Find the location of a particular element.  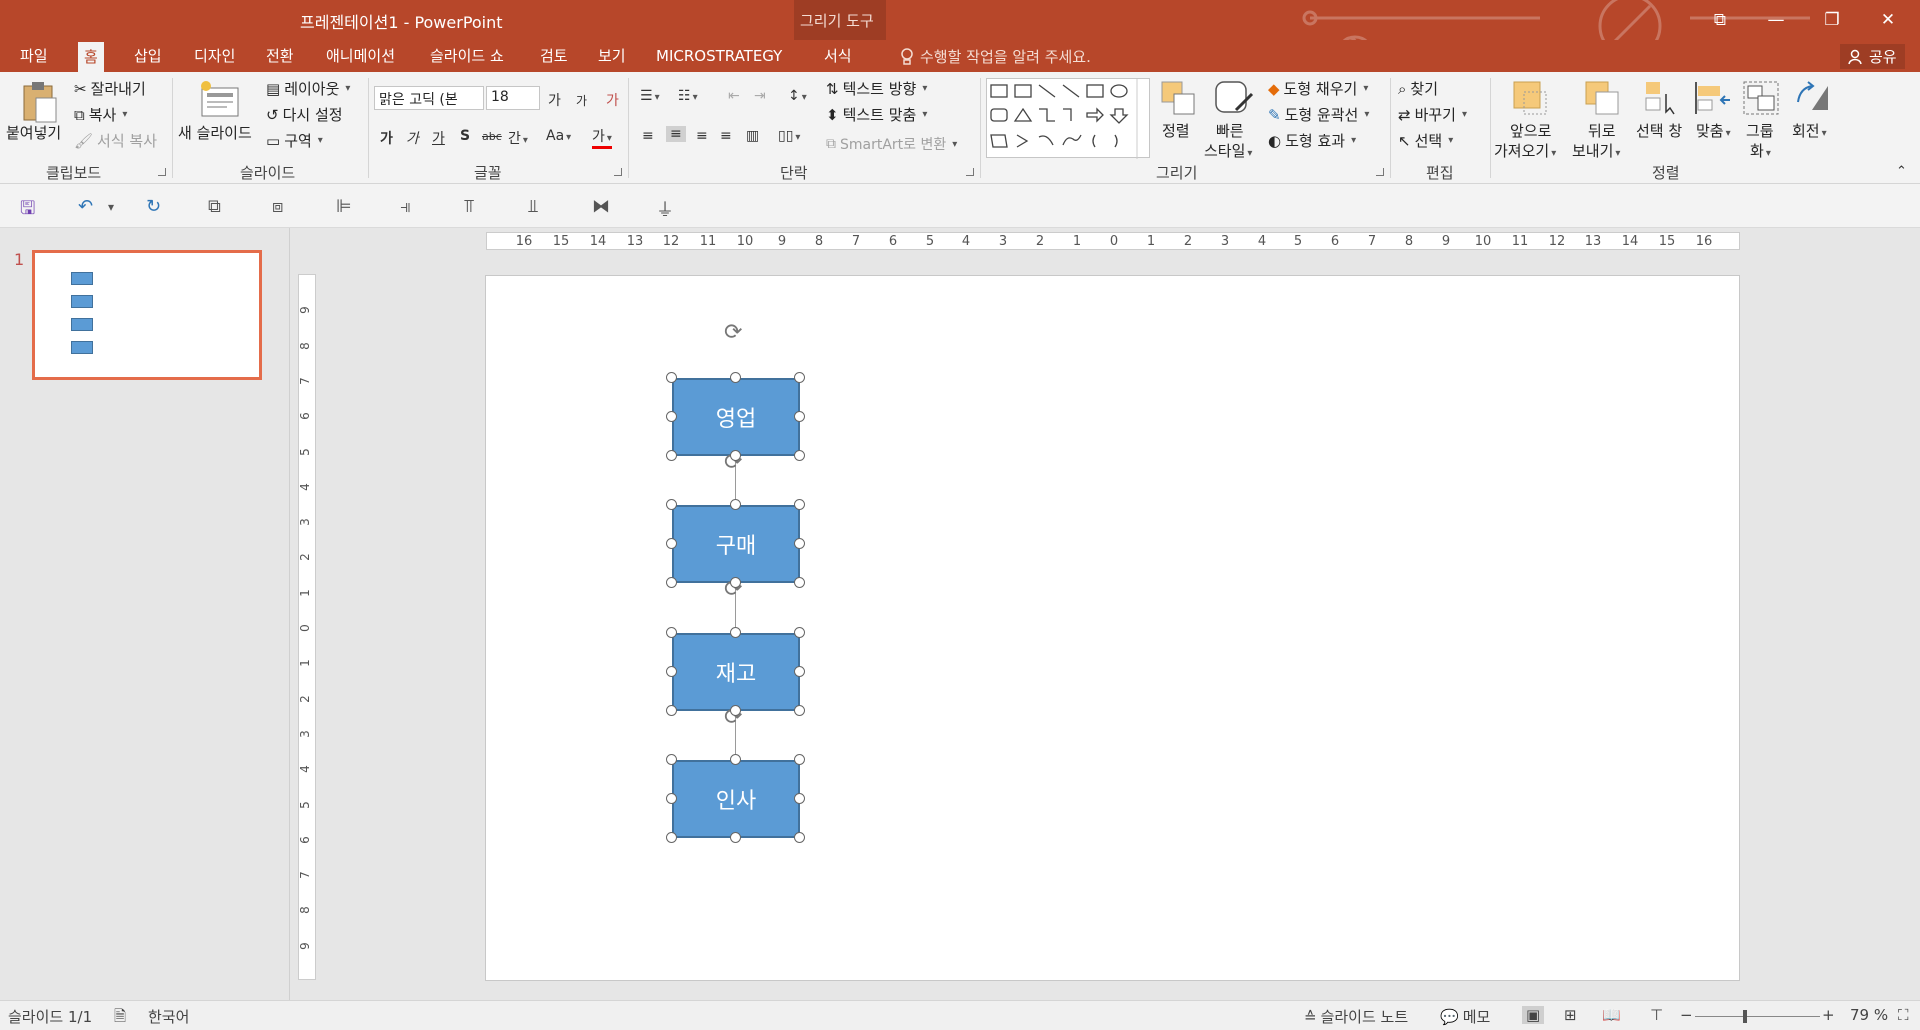

increase-indent-icon: ⇥ is located at coordinates (760, 96).